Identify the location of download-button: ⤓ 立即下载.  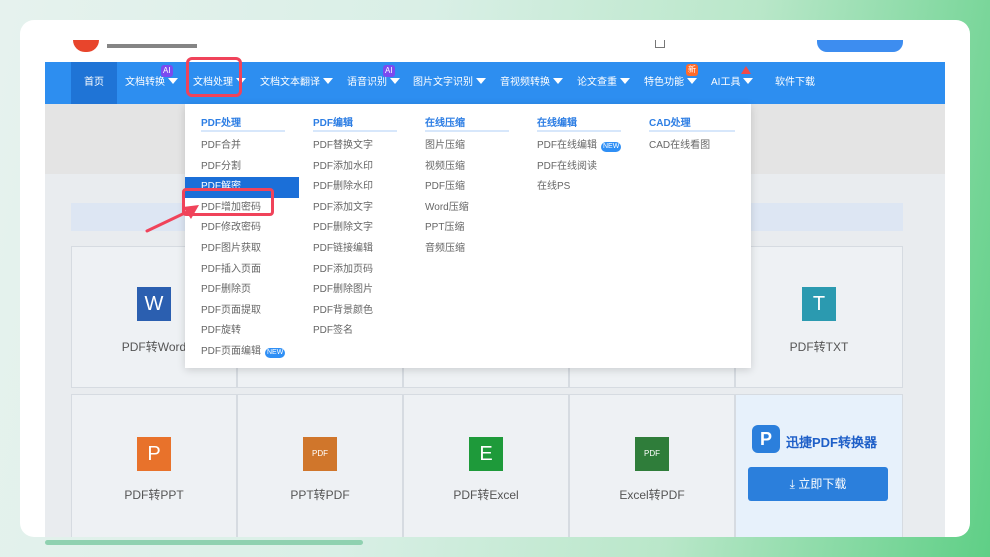
(818, 484).